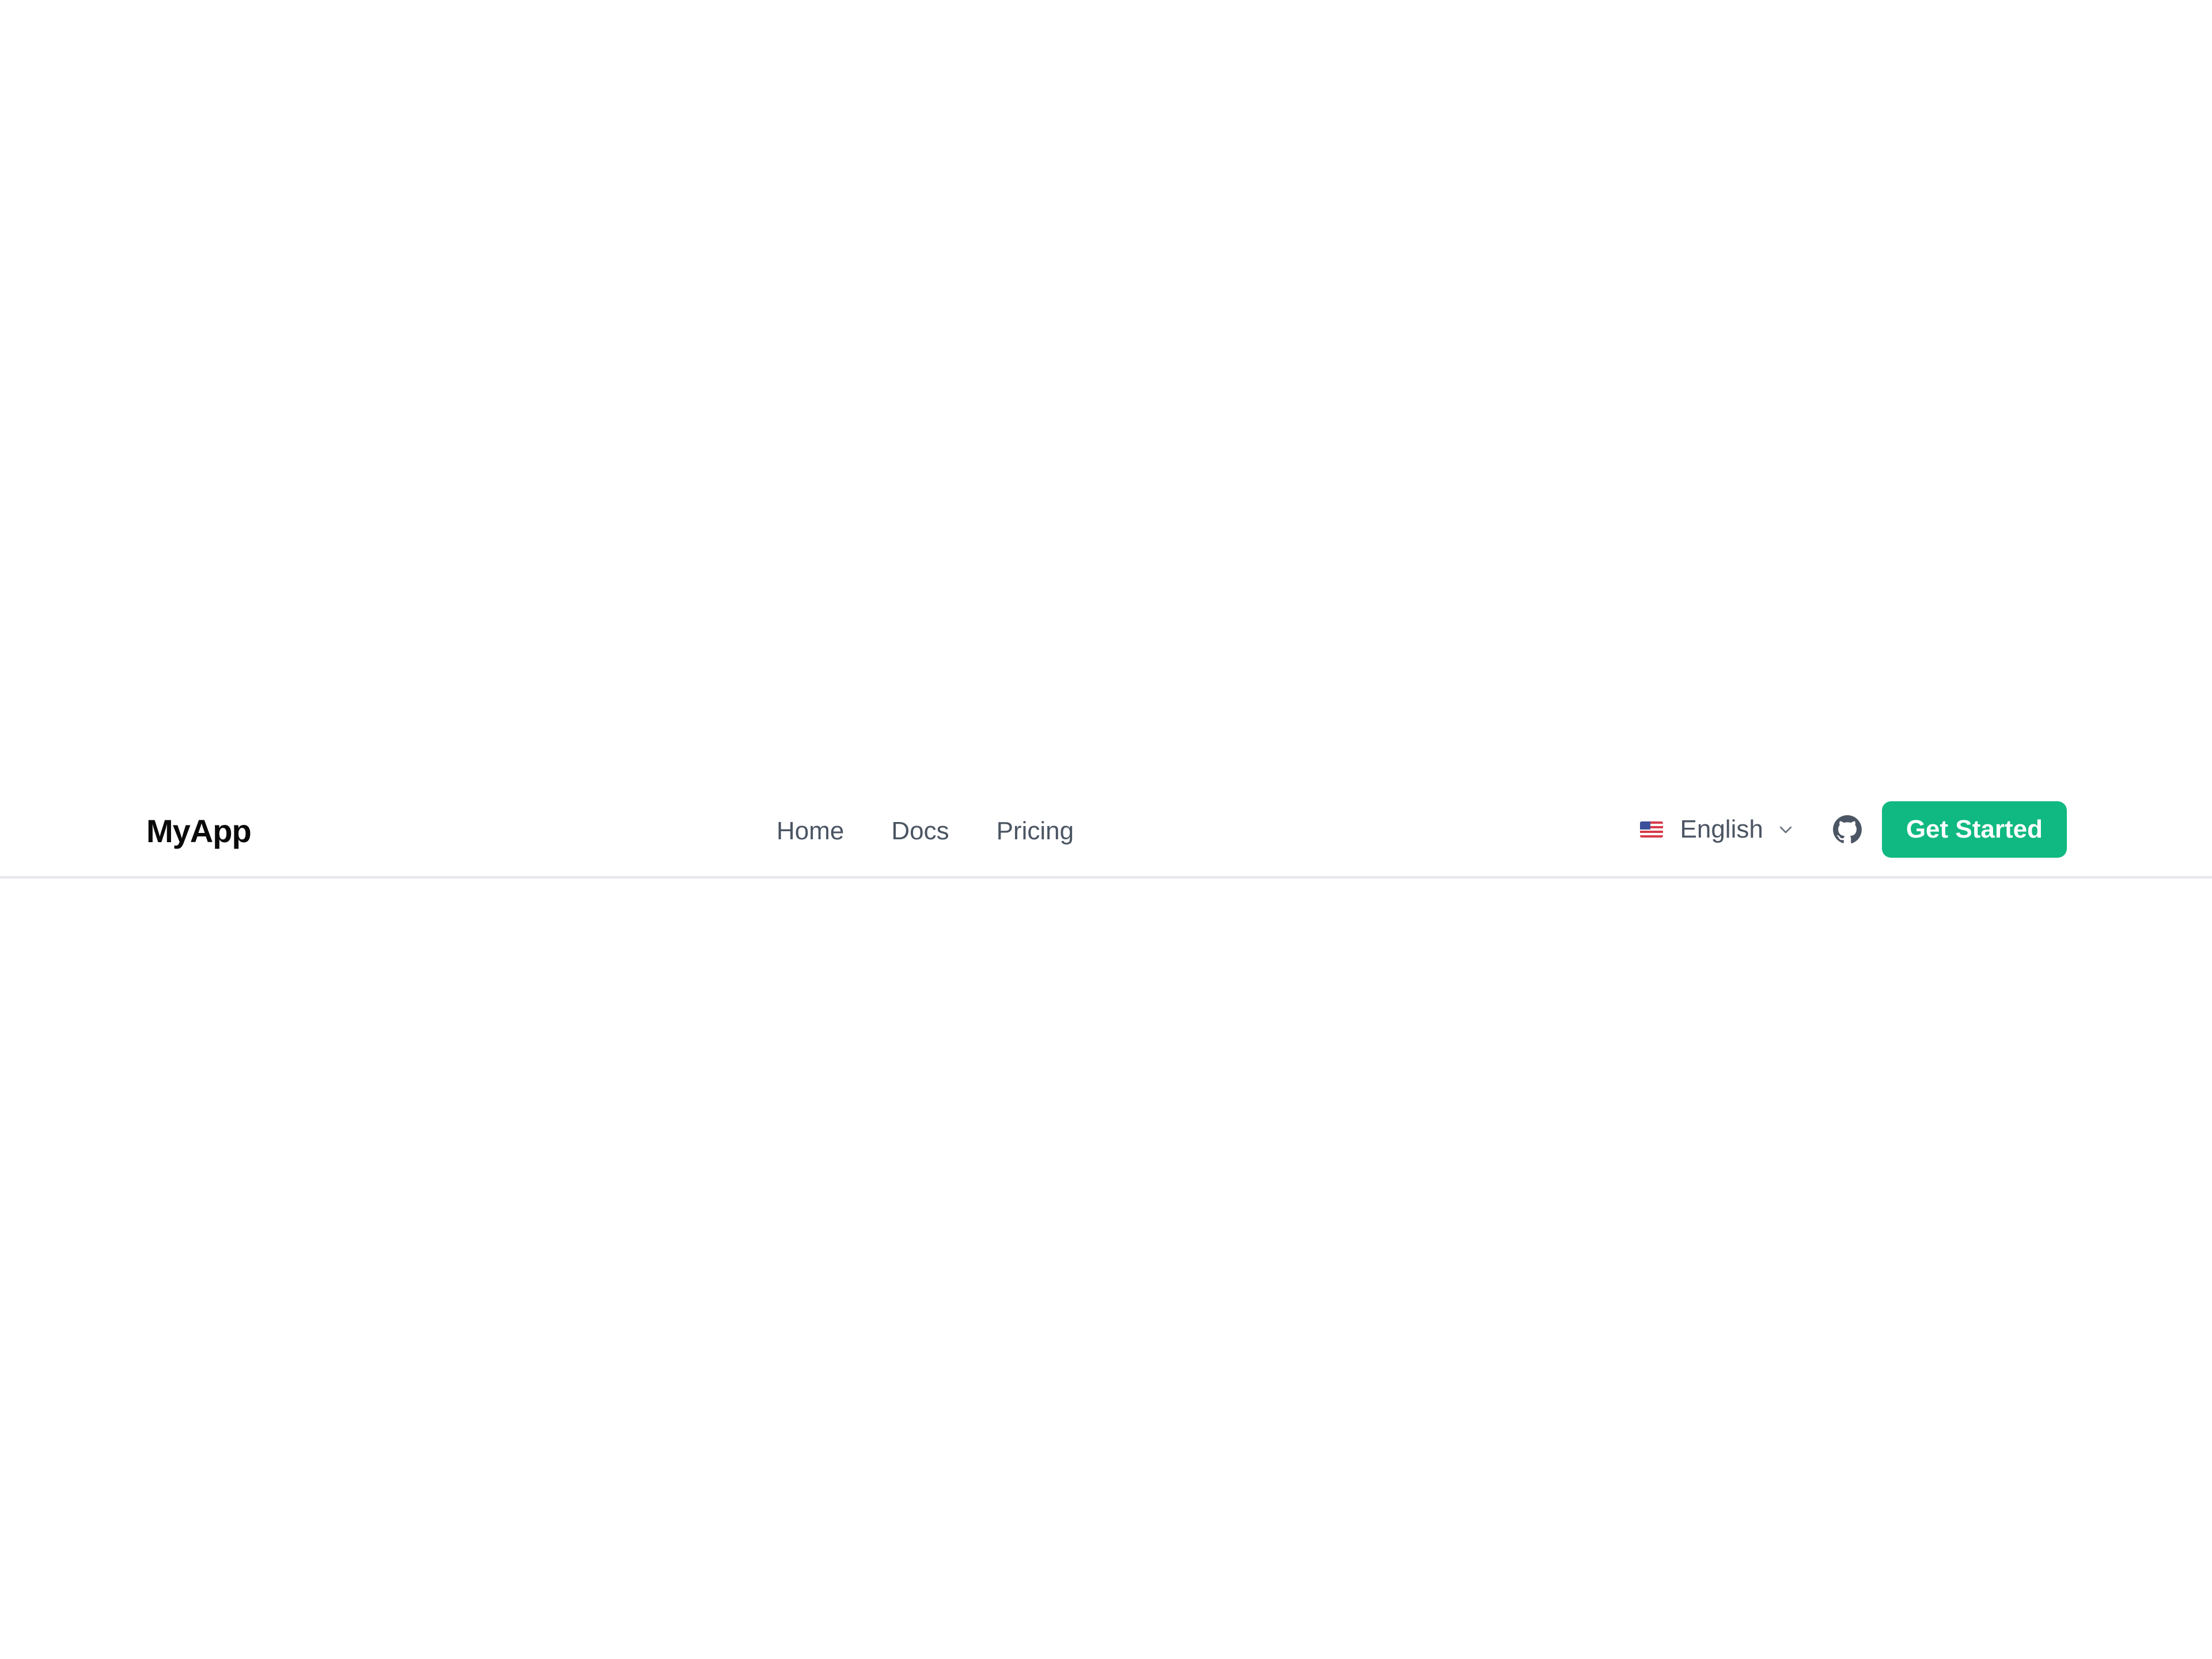 Image resolution: width=2212 pixels, height=1659 pixels. What do you see at coordinates (810, 831) in the screenshot?
I see `nav-link-home: Home` at bounding box center [810, 831].